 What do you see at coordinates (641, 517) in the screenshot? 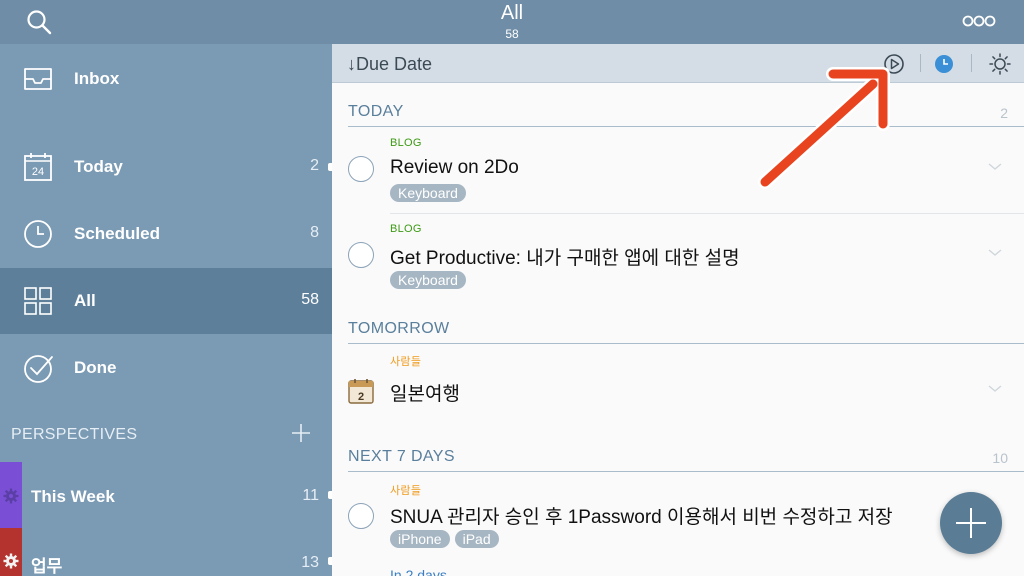
I see `task-title: SNUA 관리자 승인 후 1Password 이용해서 비번 수정하고 저장` at bounding box center [641, 517].